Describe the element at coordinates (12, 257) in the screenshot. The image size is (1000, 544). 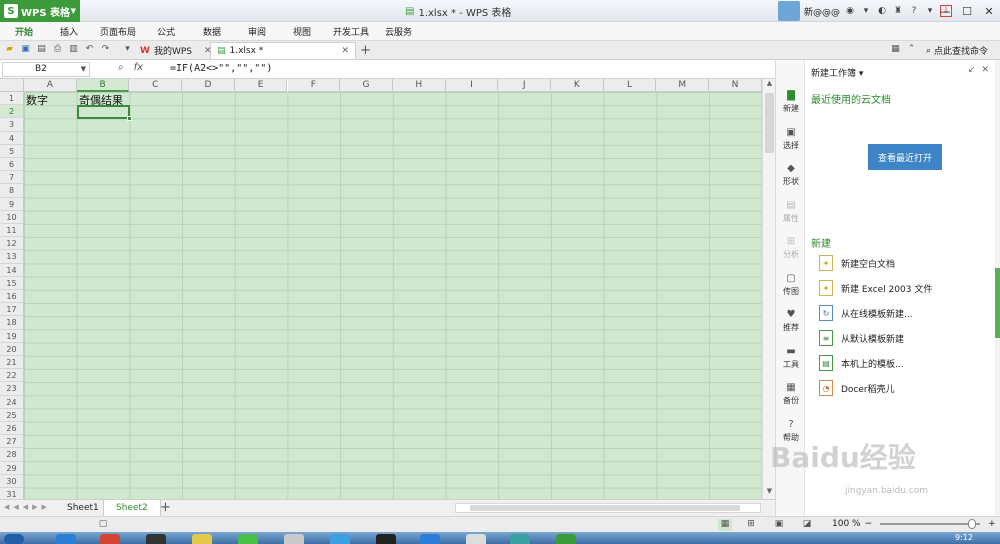
I see `row-header-13: 13` at that location.